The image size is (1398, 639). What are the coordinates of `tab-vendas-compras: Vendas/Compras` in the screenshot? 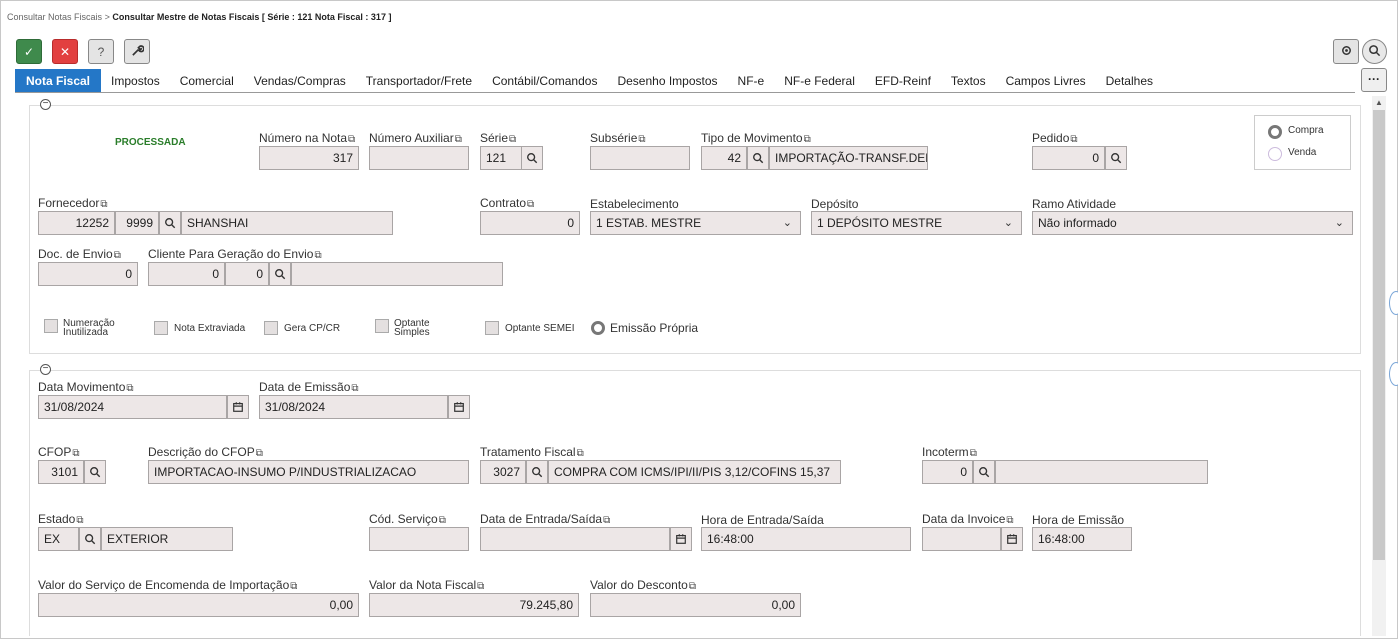 It's located at (300, 80).